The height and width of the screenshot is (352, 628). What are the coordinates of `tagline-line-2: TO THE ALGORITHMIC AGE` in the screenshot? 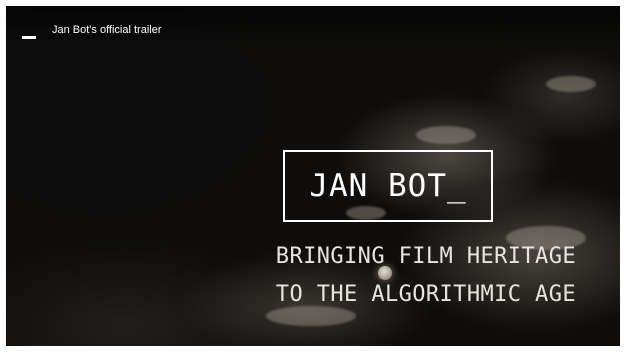 It's located at (425, 294).